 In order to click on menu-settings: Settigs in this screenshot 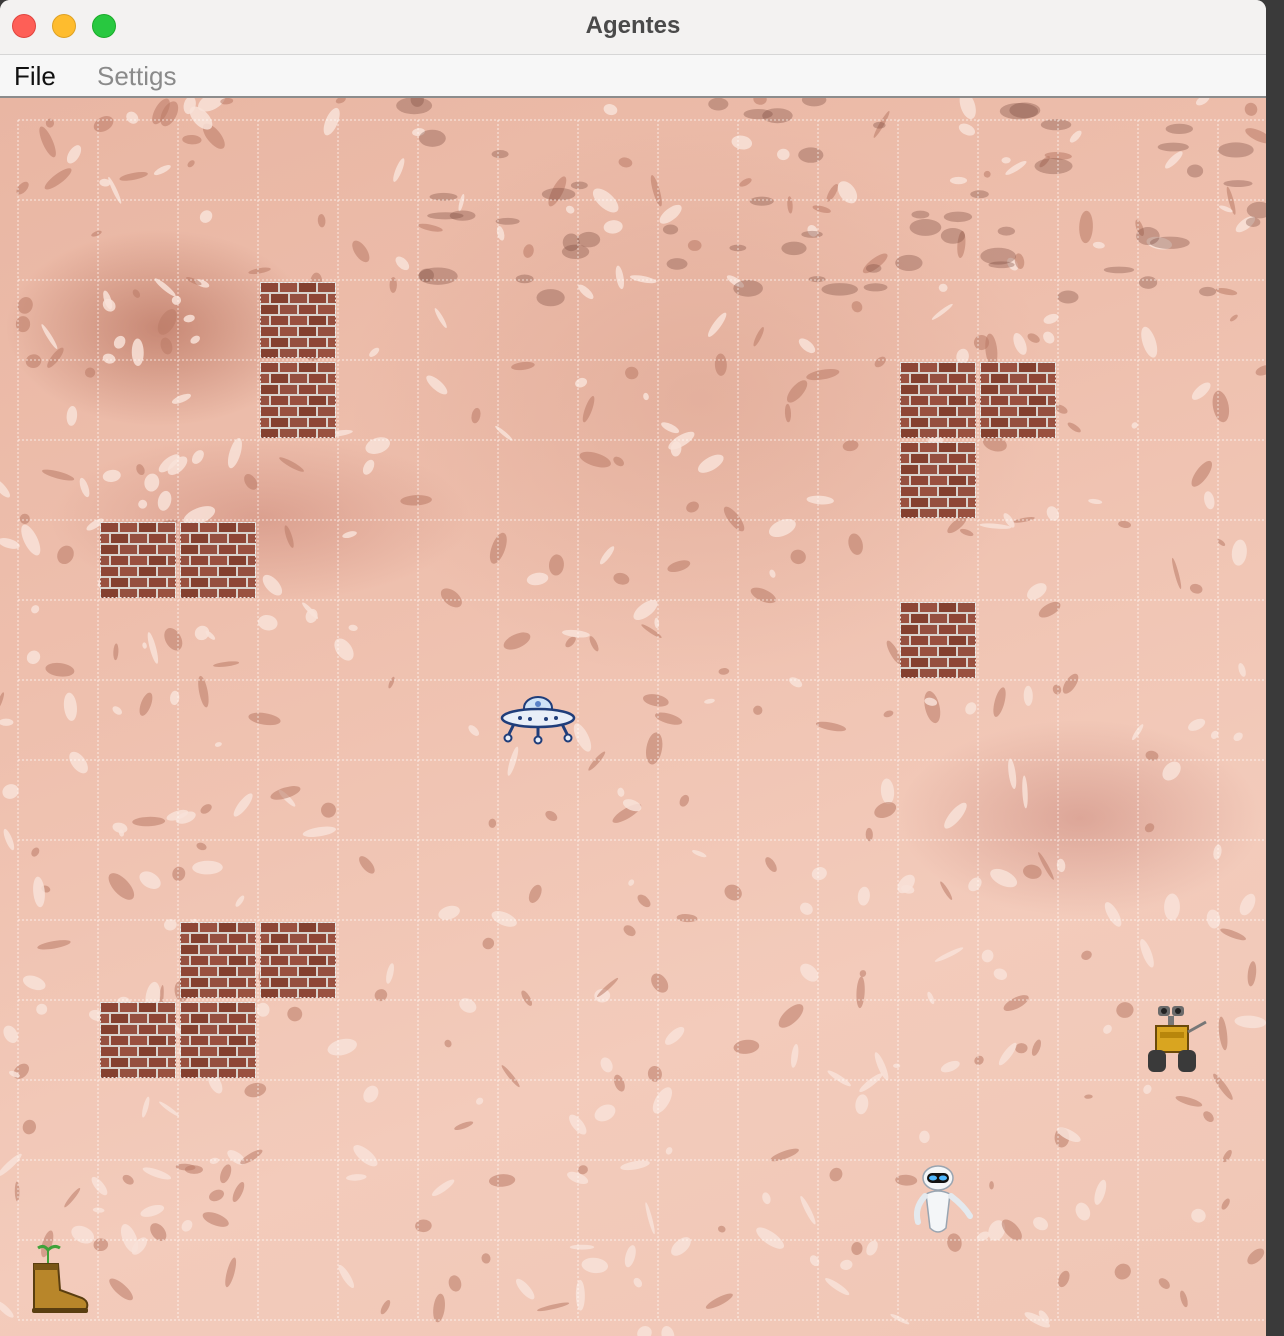, I will do `click(137, 76)`.